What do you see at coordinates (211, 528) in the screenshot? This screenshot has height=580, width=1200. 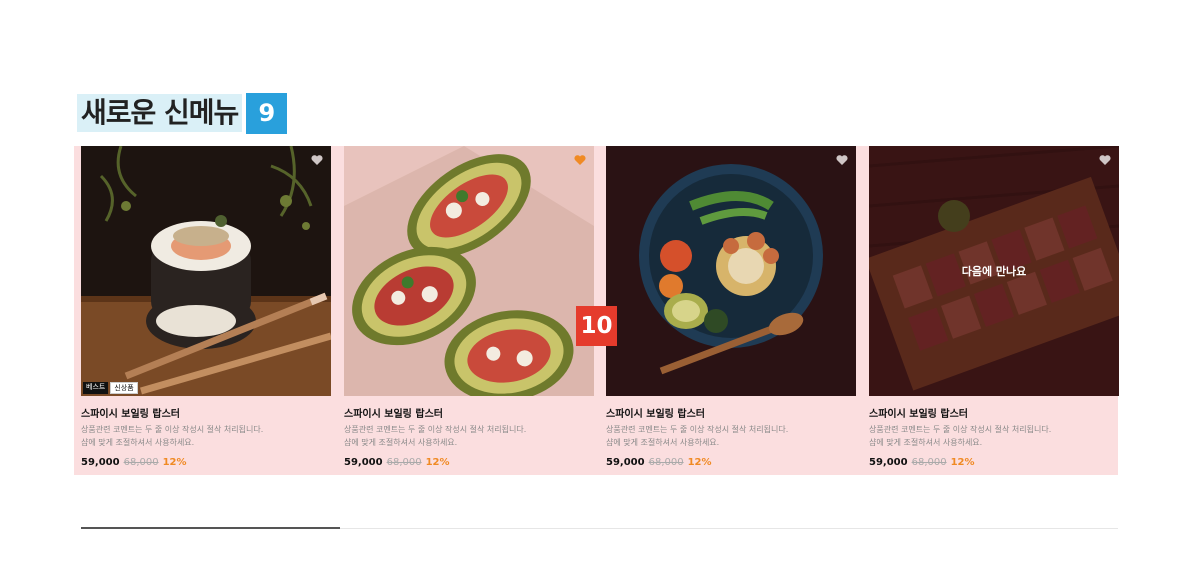 I see `carousel-progress-fill` at bounding box center [211, 528].